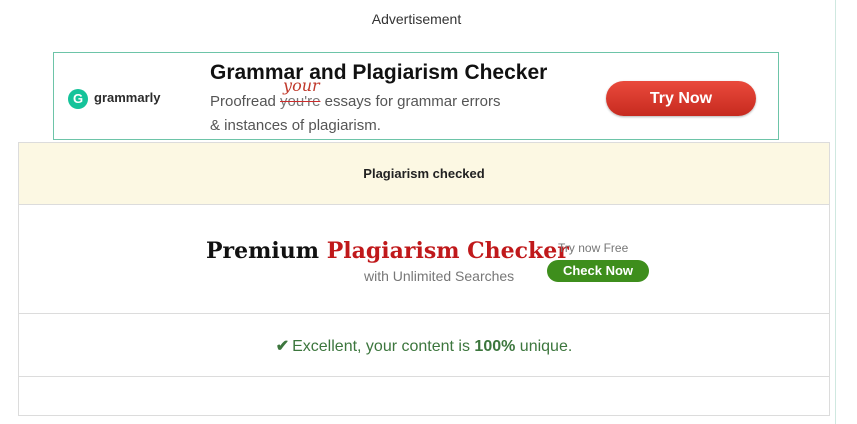 The width and height of the screenshot is (857, 424). I want to click on advertisement-label: Advertisement, so click(416, 19).